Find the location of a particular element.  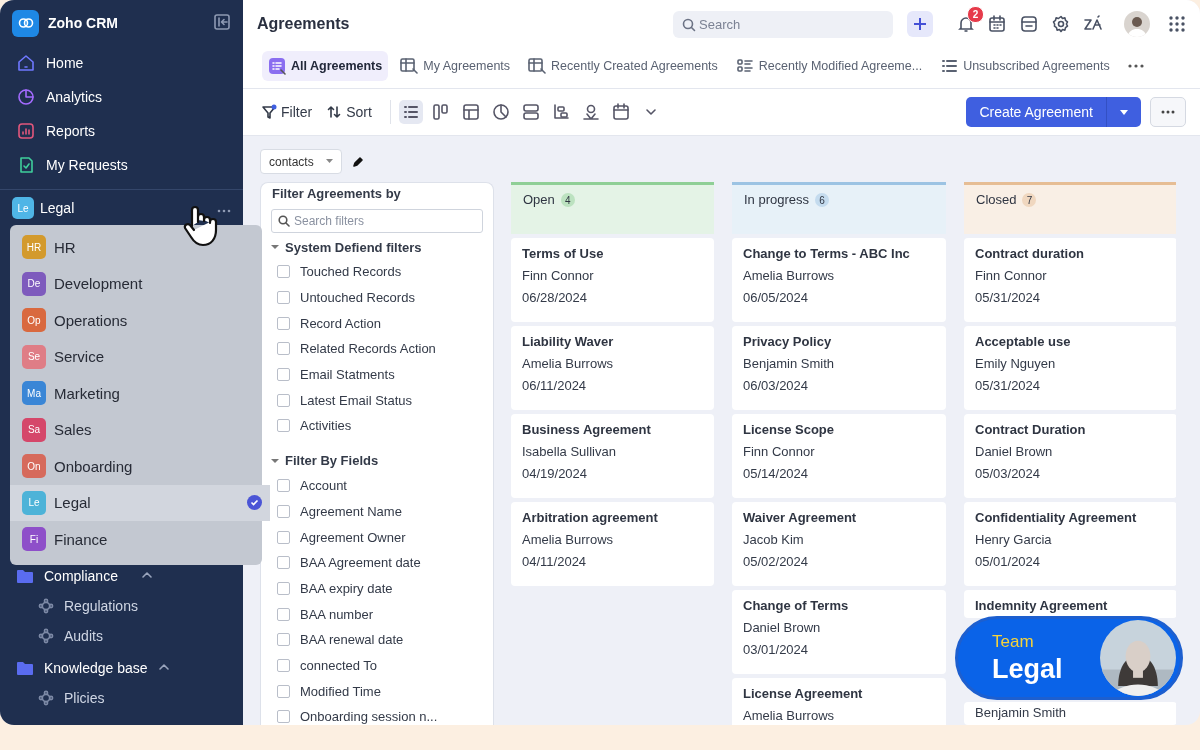

team-menu-item: HR HR is located at coordinates (136, 247).